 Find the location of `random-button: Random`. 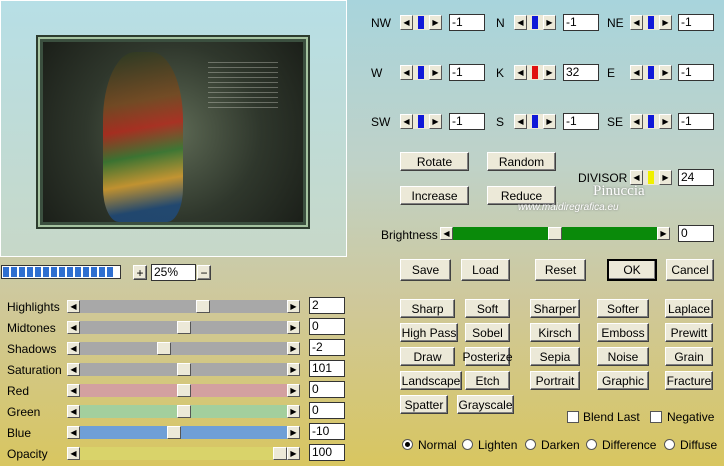

random-button: Random is located at coordinates (521, 161).